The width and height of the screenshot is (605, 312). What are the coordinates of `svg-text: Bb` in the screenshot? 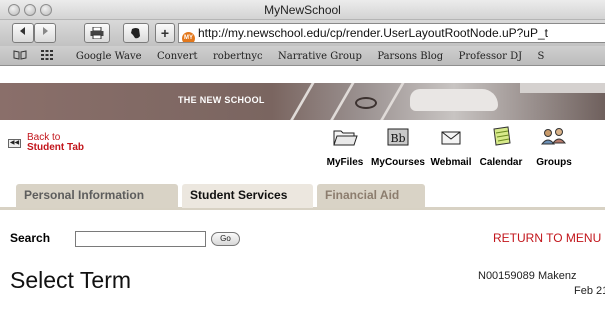 It's located at (397, 138).